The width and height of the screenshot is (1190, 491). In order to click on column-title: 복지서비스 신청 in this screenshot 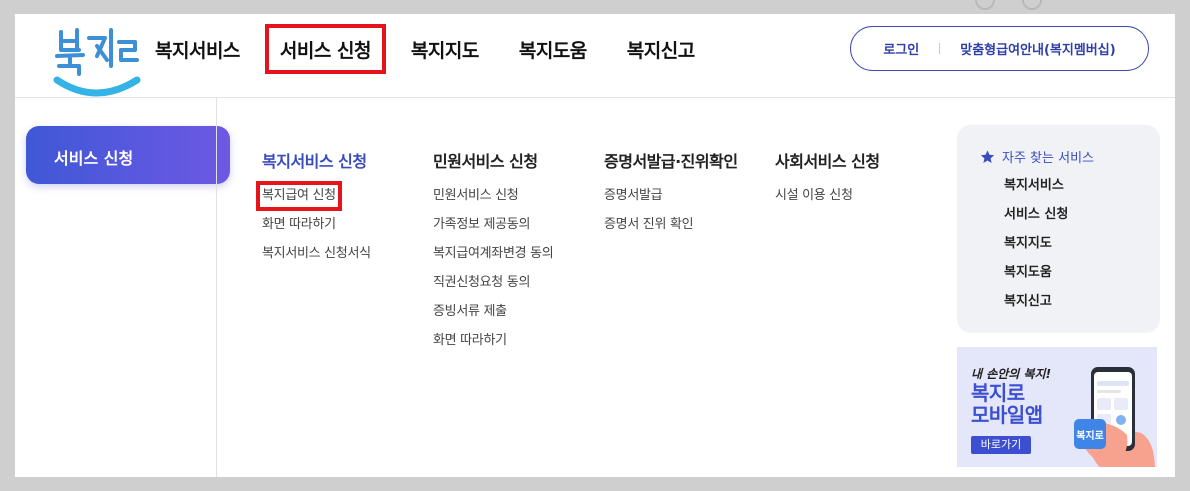, I will do `click(352, 160)`.